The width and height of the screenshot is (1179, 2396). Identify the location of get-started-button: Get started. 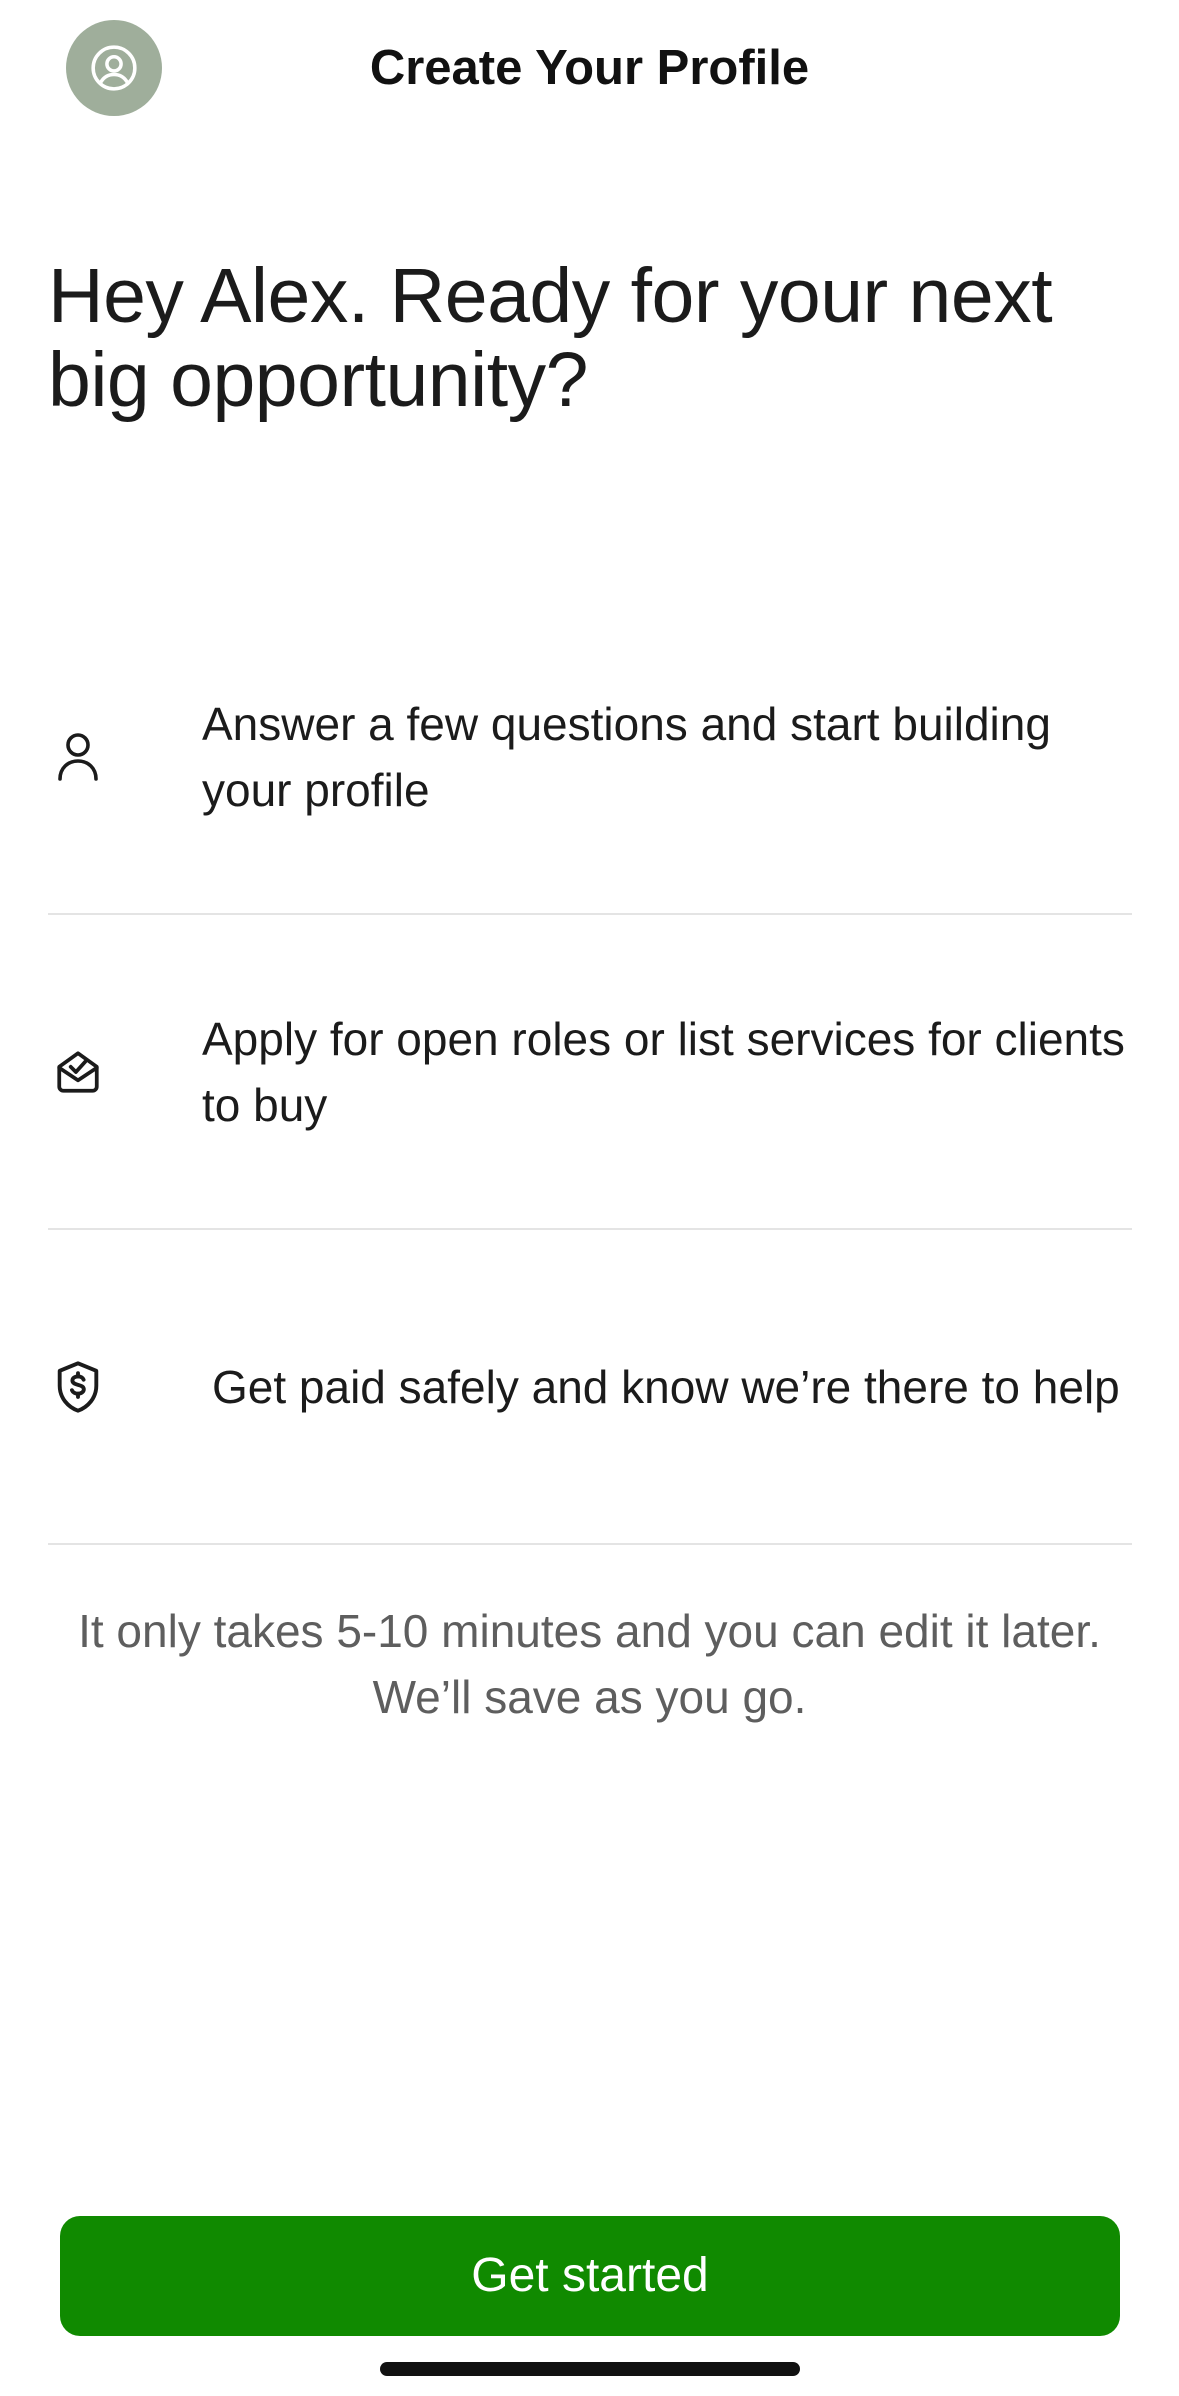
(590, 2276).